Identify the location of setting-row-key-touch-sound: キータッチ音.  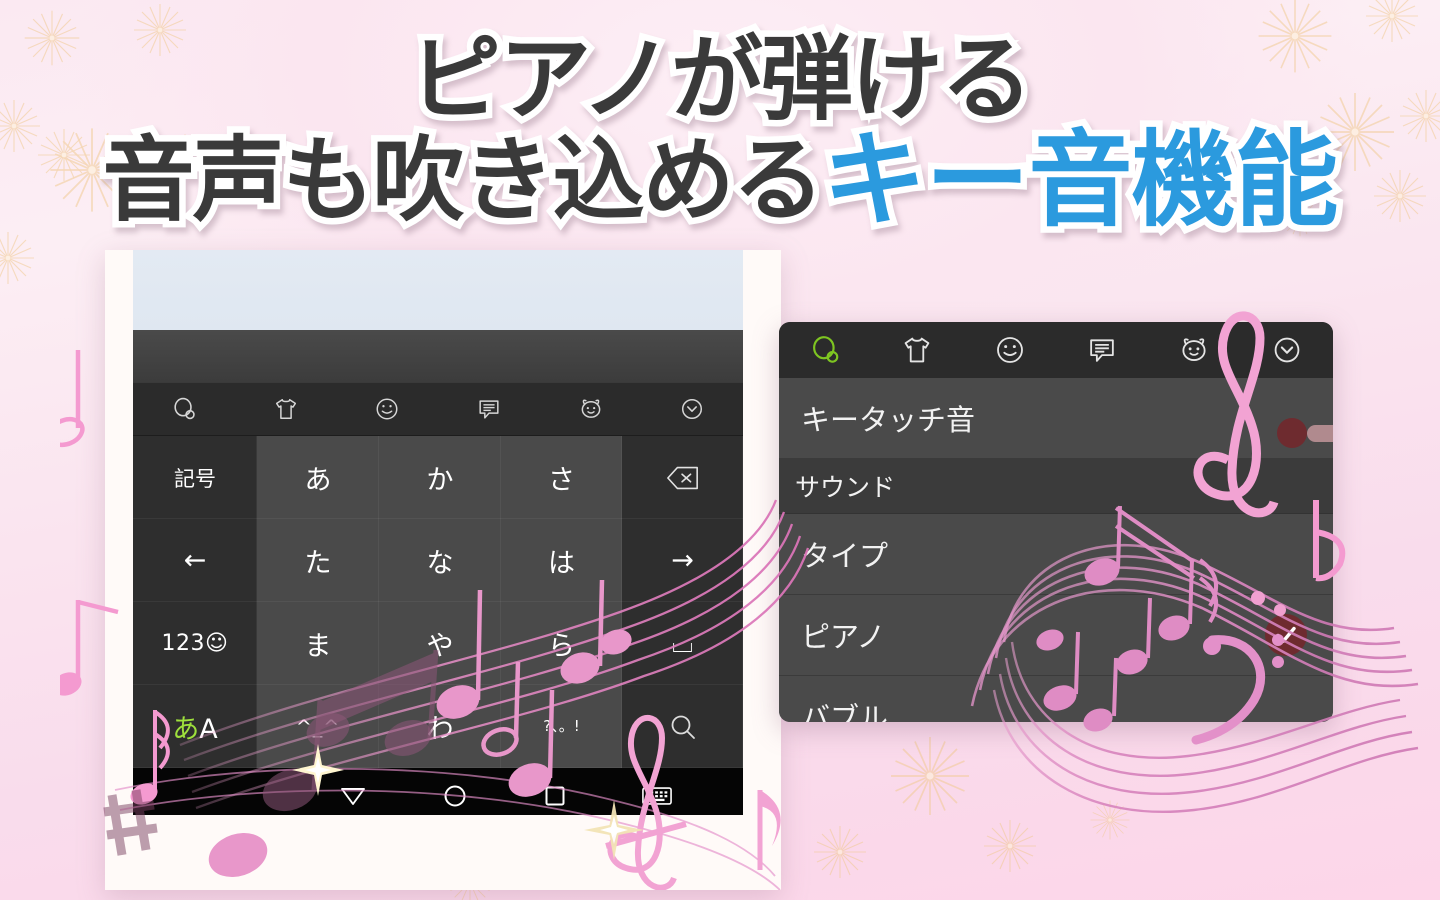
(1056, 418).